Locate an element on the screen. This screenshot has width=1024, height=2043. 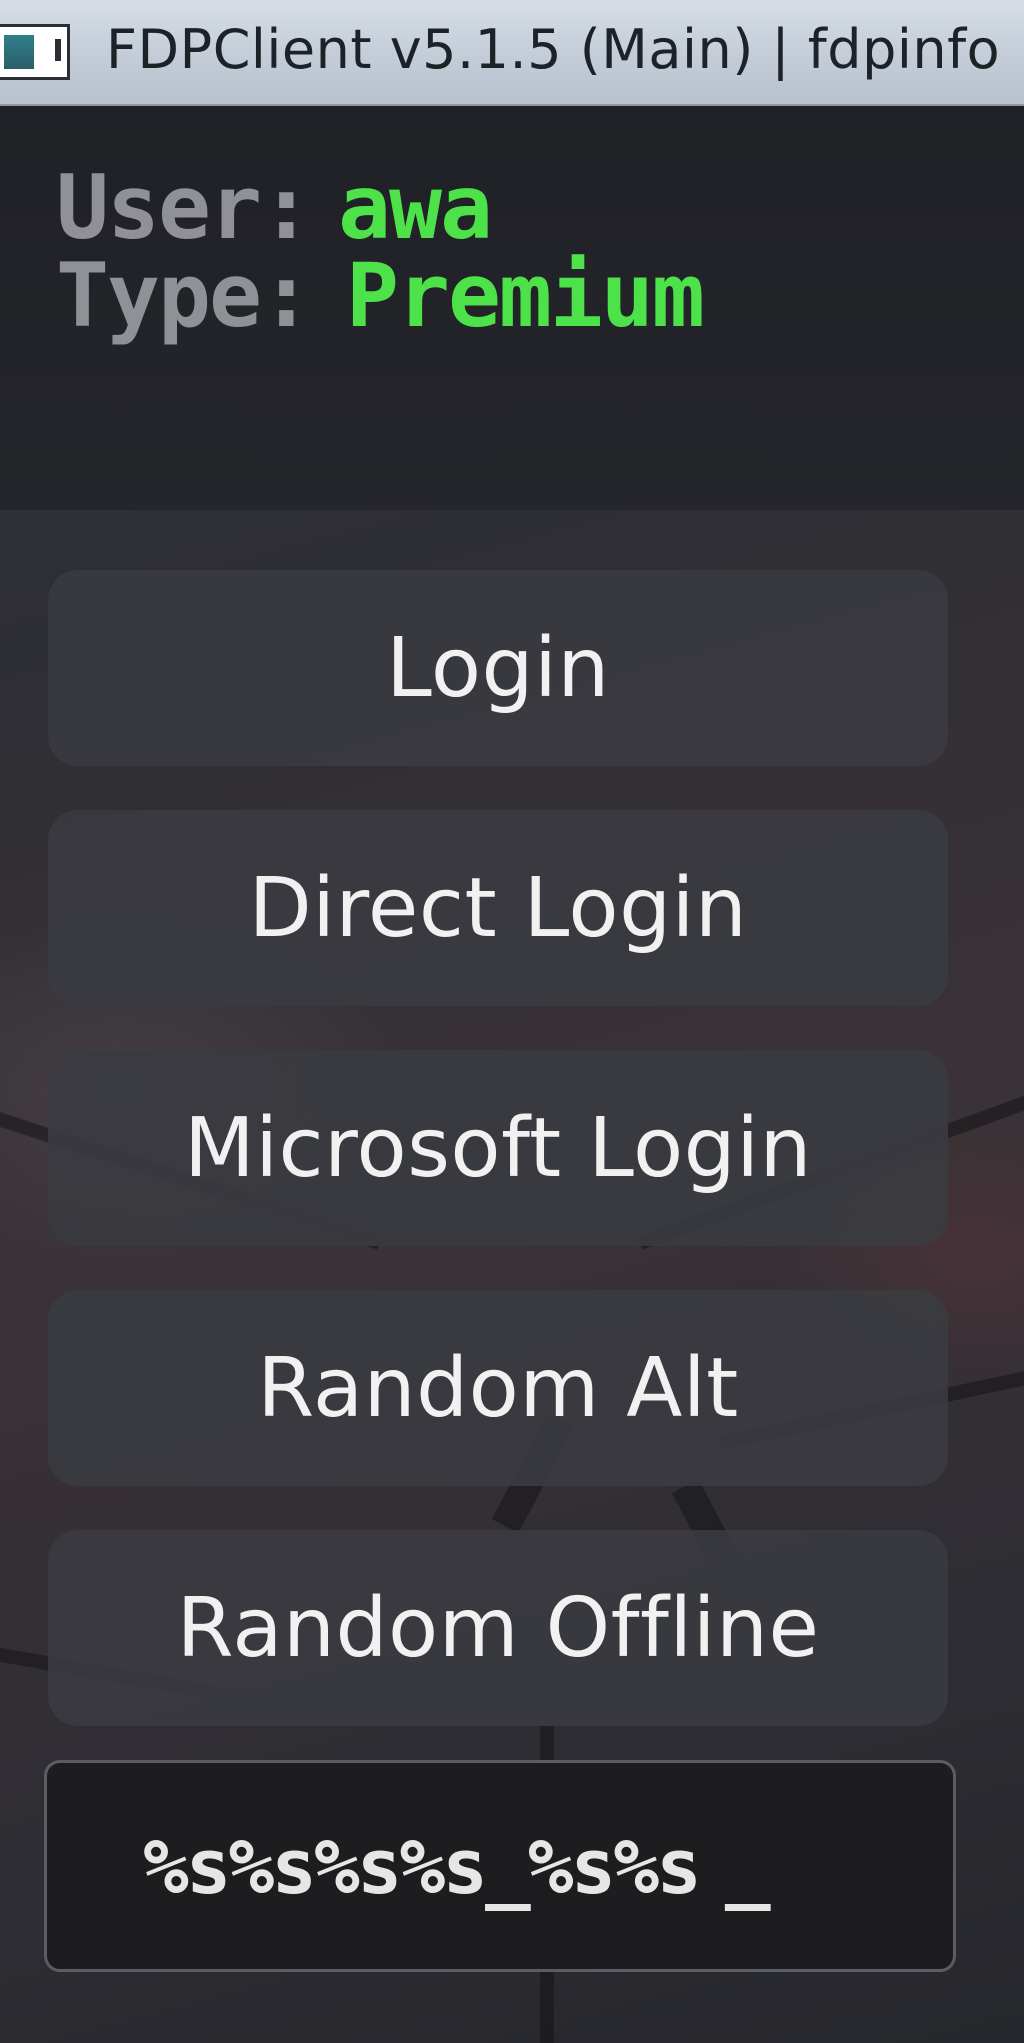
random-alt-button: Random Alt is located at coordinates (498, 1388).